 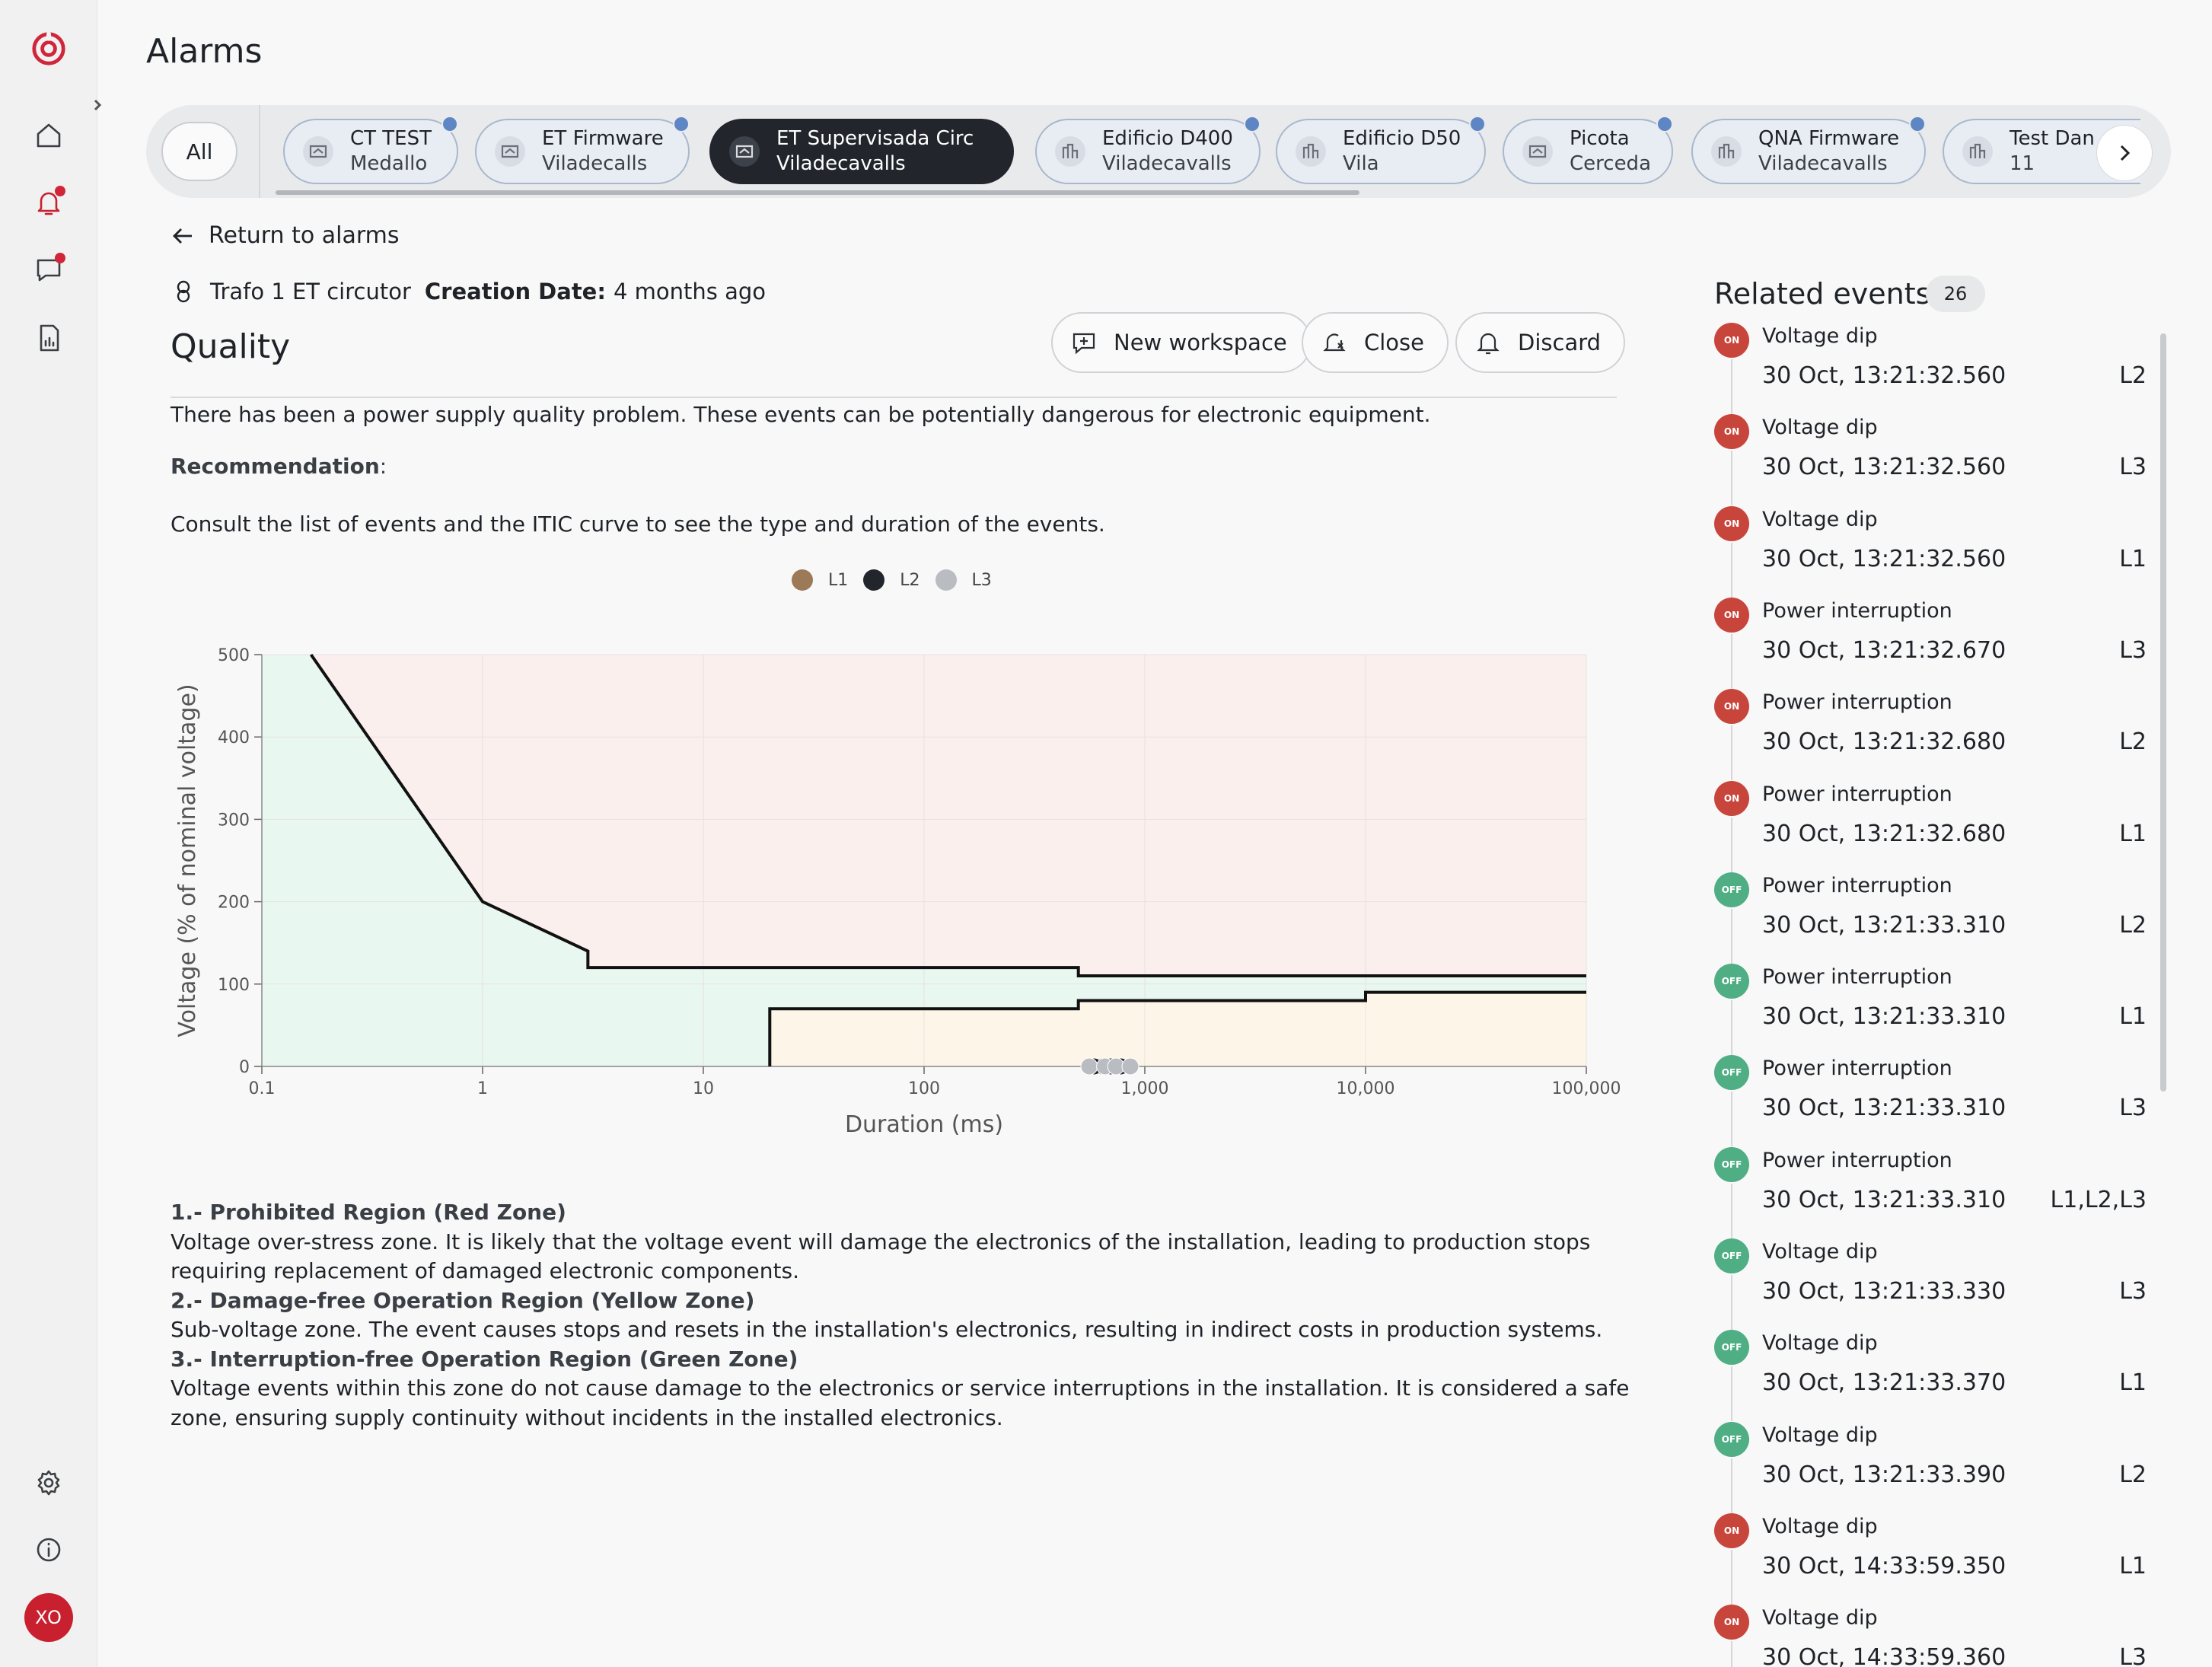 What do you see at coordinates (1488, 344) in the screenshot?
I see `bell-dismiss-icon` at bounding box center [1488, 344].